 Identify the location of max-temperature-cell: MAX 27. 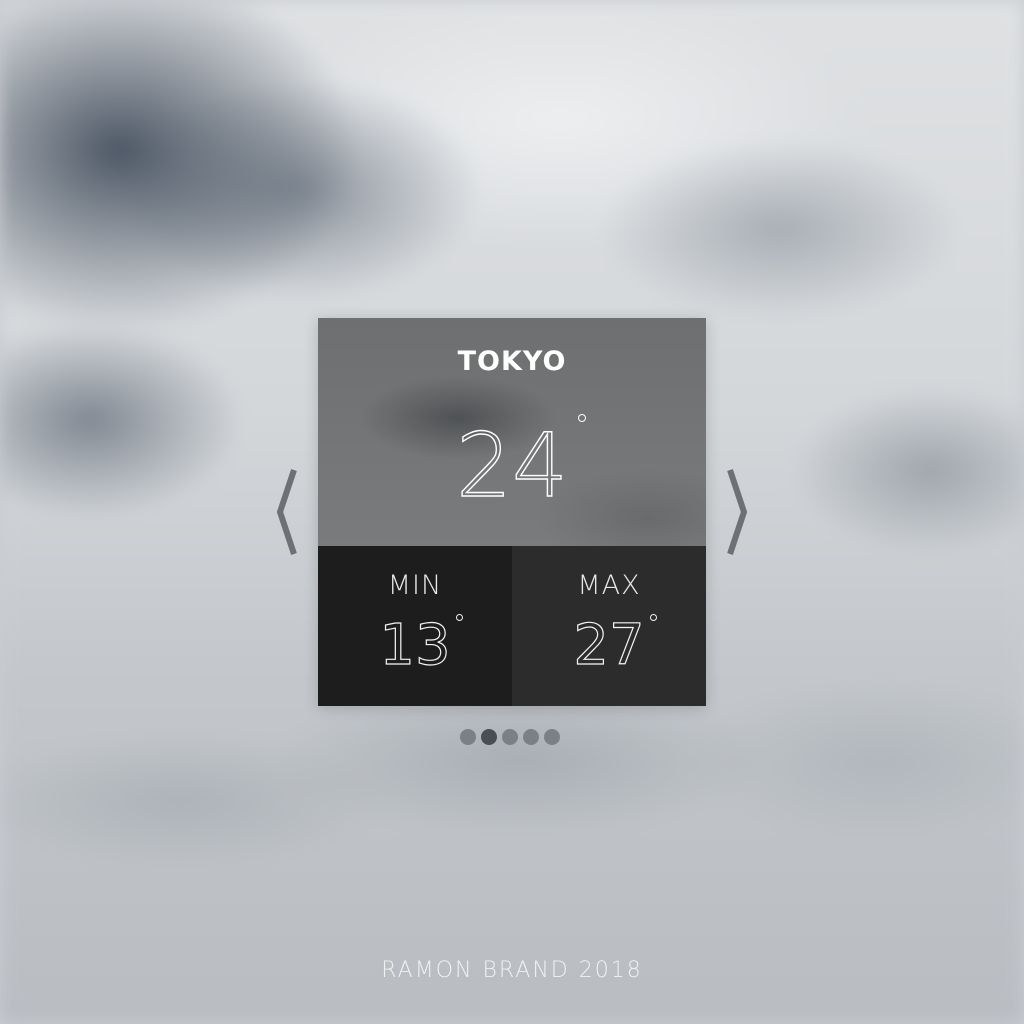
(609, 626).